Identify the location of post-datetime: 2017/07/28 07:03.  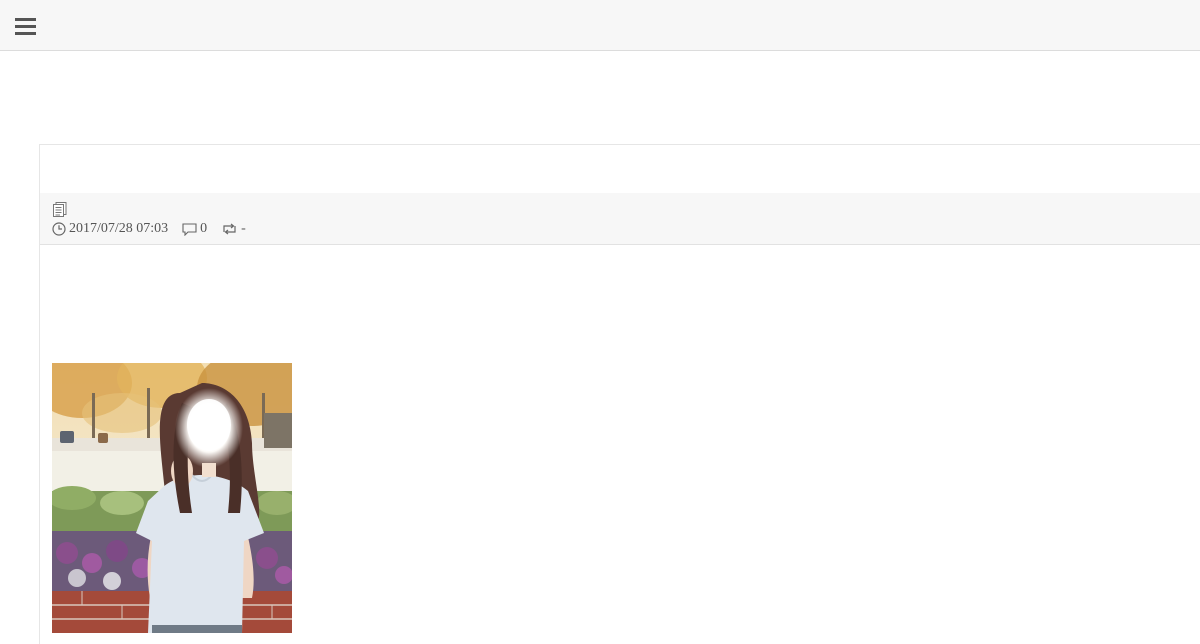
(110, 229).